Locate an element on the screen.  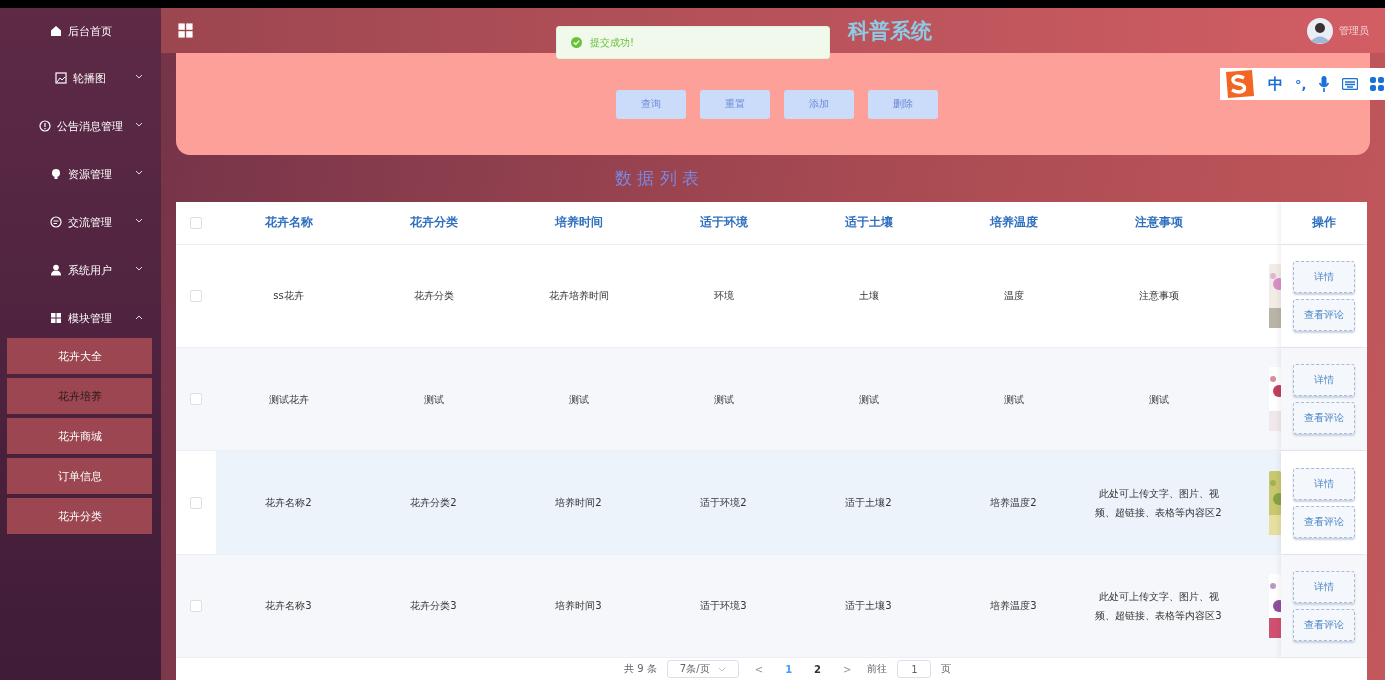
table-cell-text: 培养温度2 is located at coordinates (1013, 503).